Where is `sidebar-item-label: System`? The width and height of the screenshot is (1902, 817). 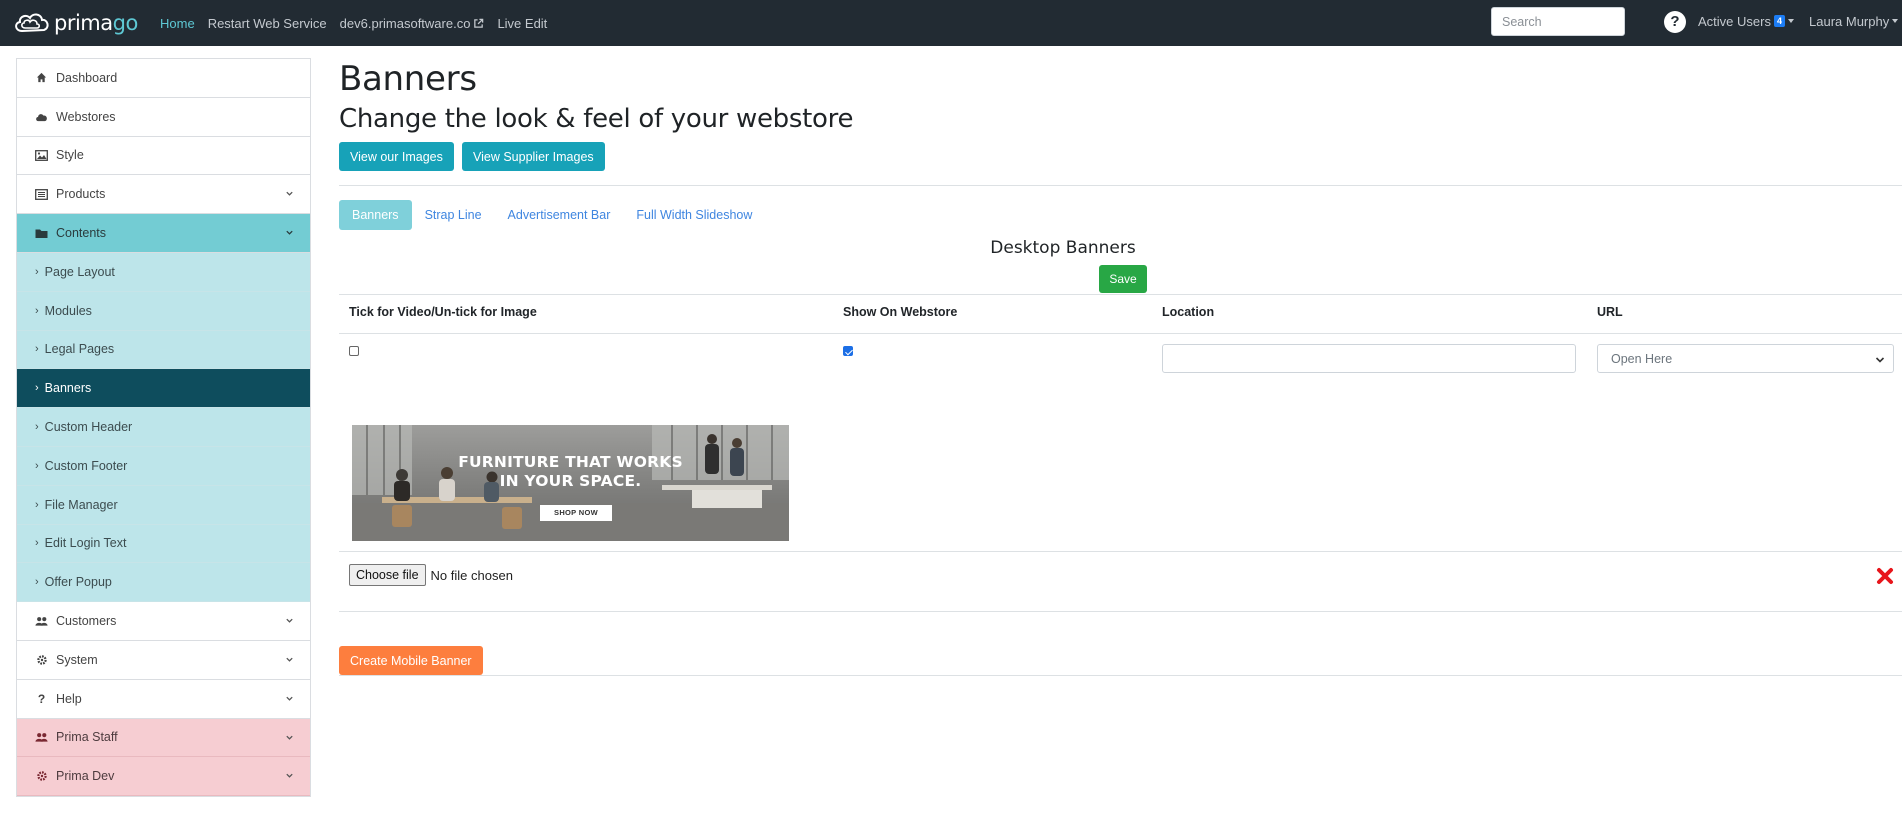 sidebar-item-label: System is located at coordinates (77, 659).